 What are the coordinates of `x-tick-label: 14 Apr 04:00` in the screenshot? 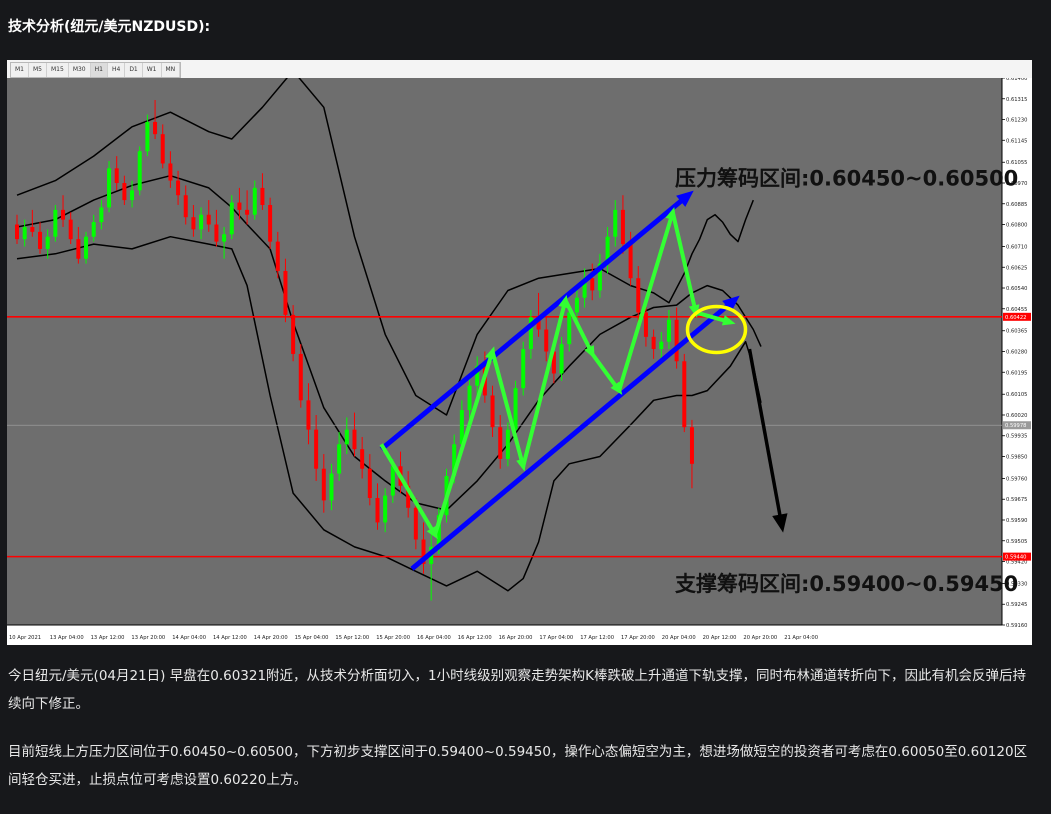 It's located at (189, 638).